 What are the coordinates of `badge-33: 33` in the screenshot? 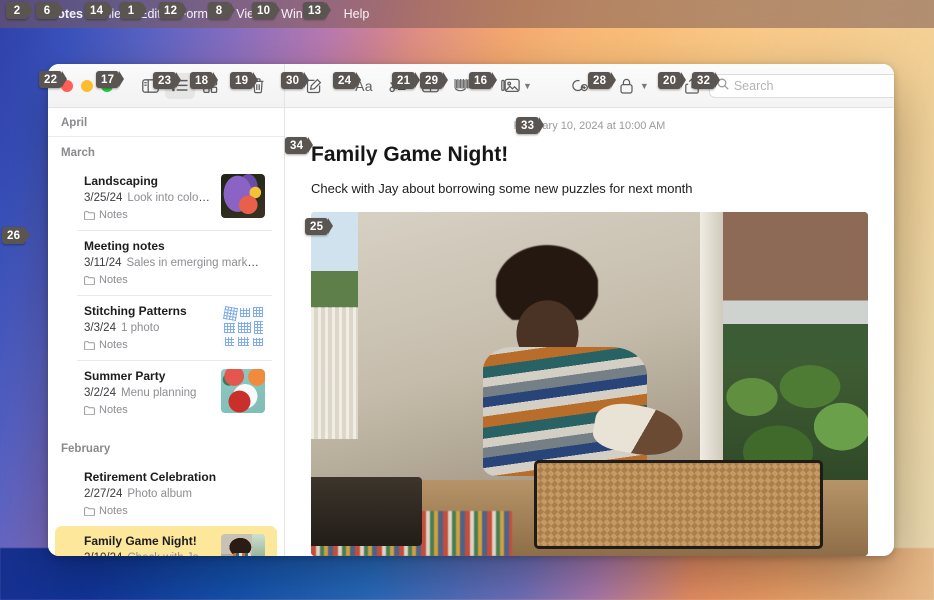 It's located at (530, 125).